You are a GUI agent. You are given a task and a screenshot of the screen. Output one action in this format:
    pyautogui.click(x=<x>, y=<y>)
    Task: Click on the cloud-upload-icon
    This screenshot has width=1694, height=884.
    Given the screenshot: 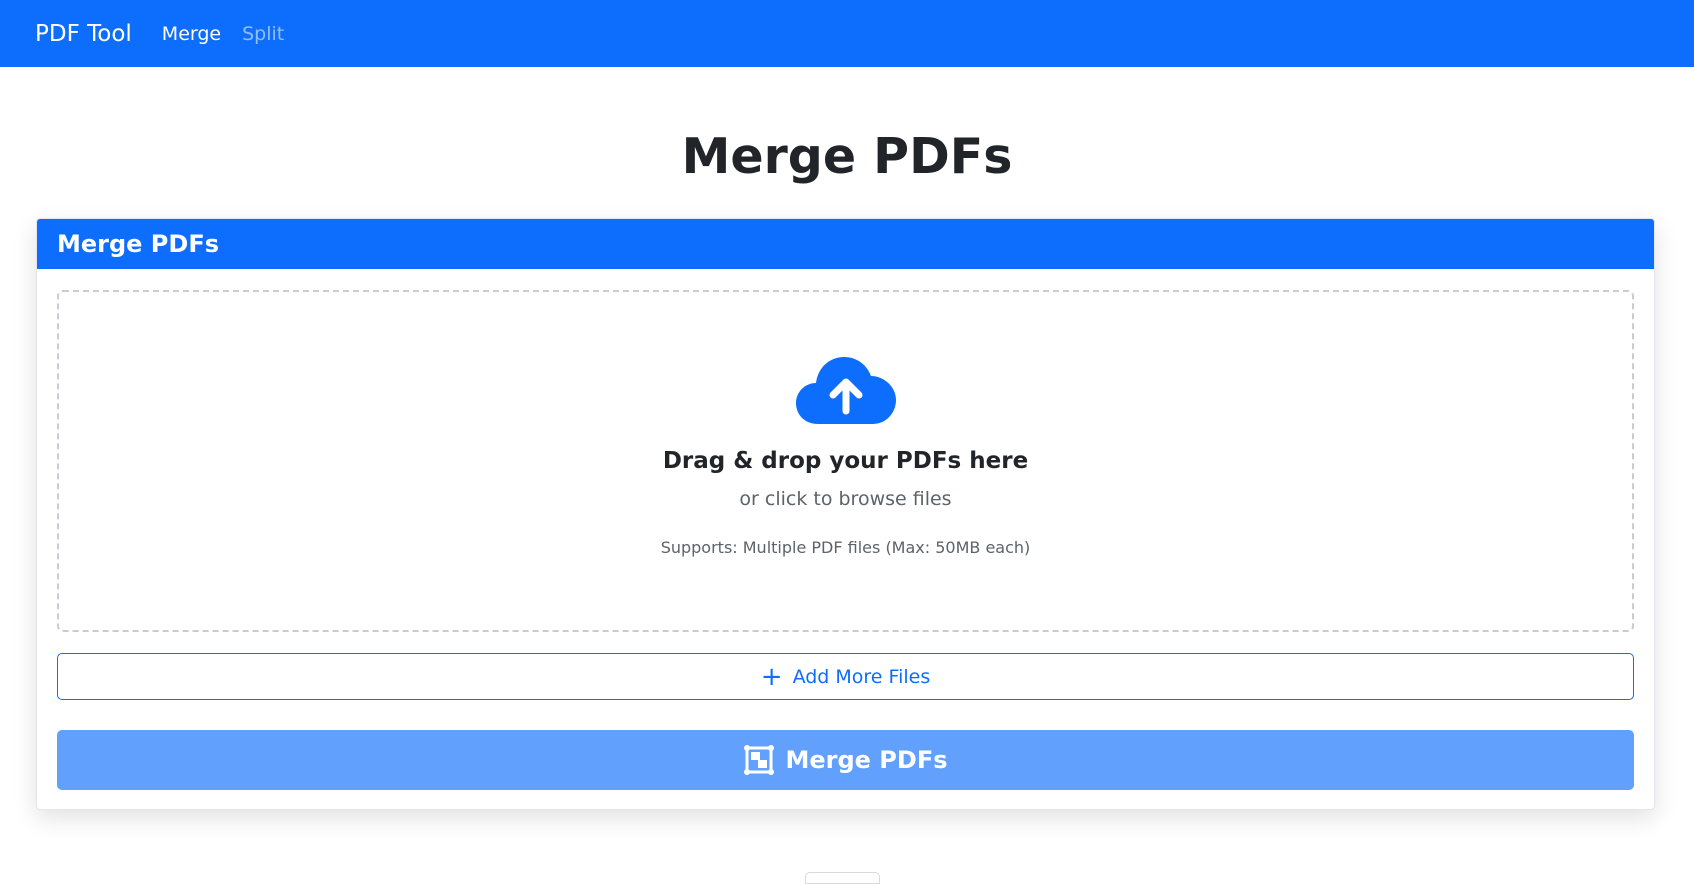 What is the action you would take?
    pyautogui.click(x=845, y=390)
    